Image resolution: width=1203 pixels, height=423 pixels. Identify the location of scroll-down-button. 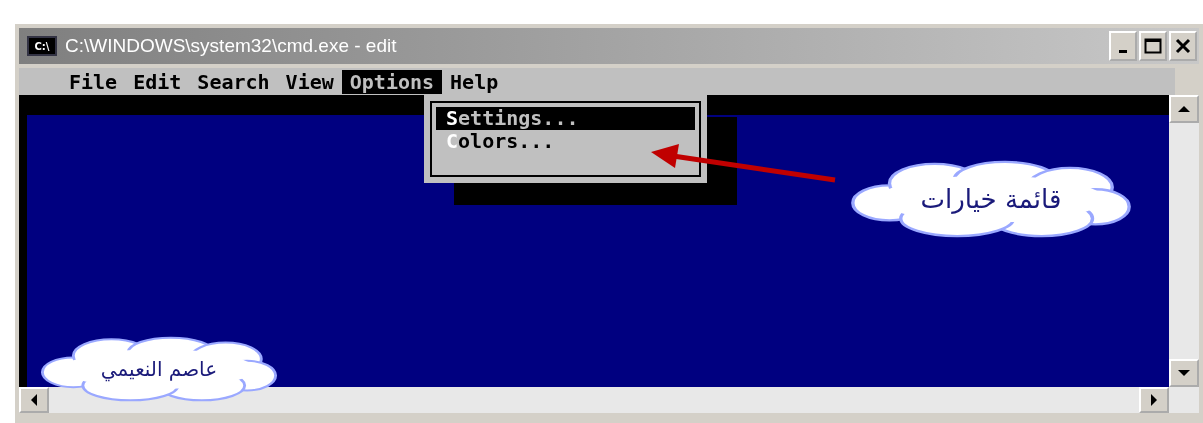
(1184, 373).